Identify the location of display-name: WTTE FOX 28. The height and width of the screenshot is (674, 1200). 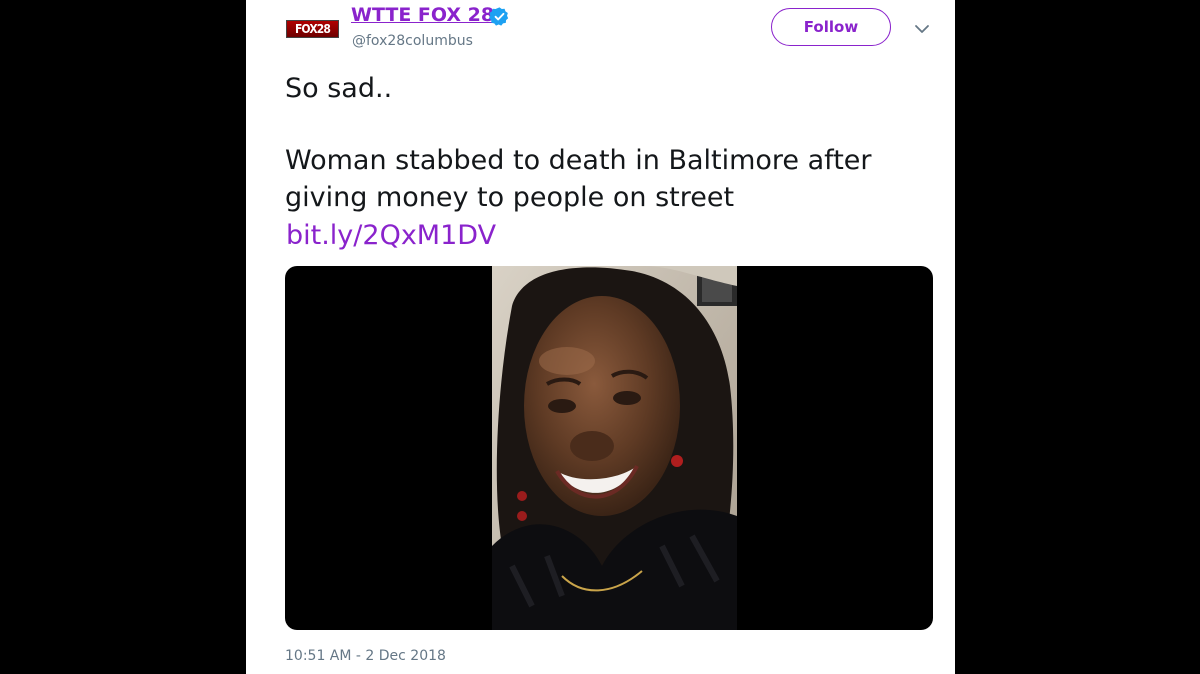
(422, 15).